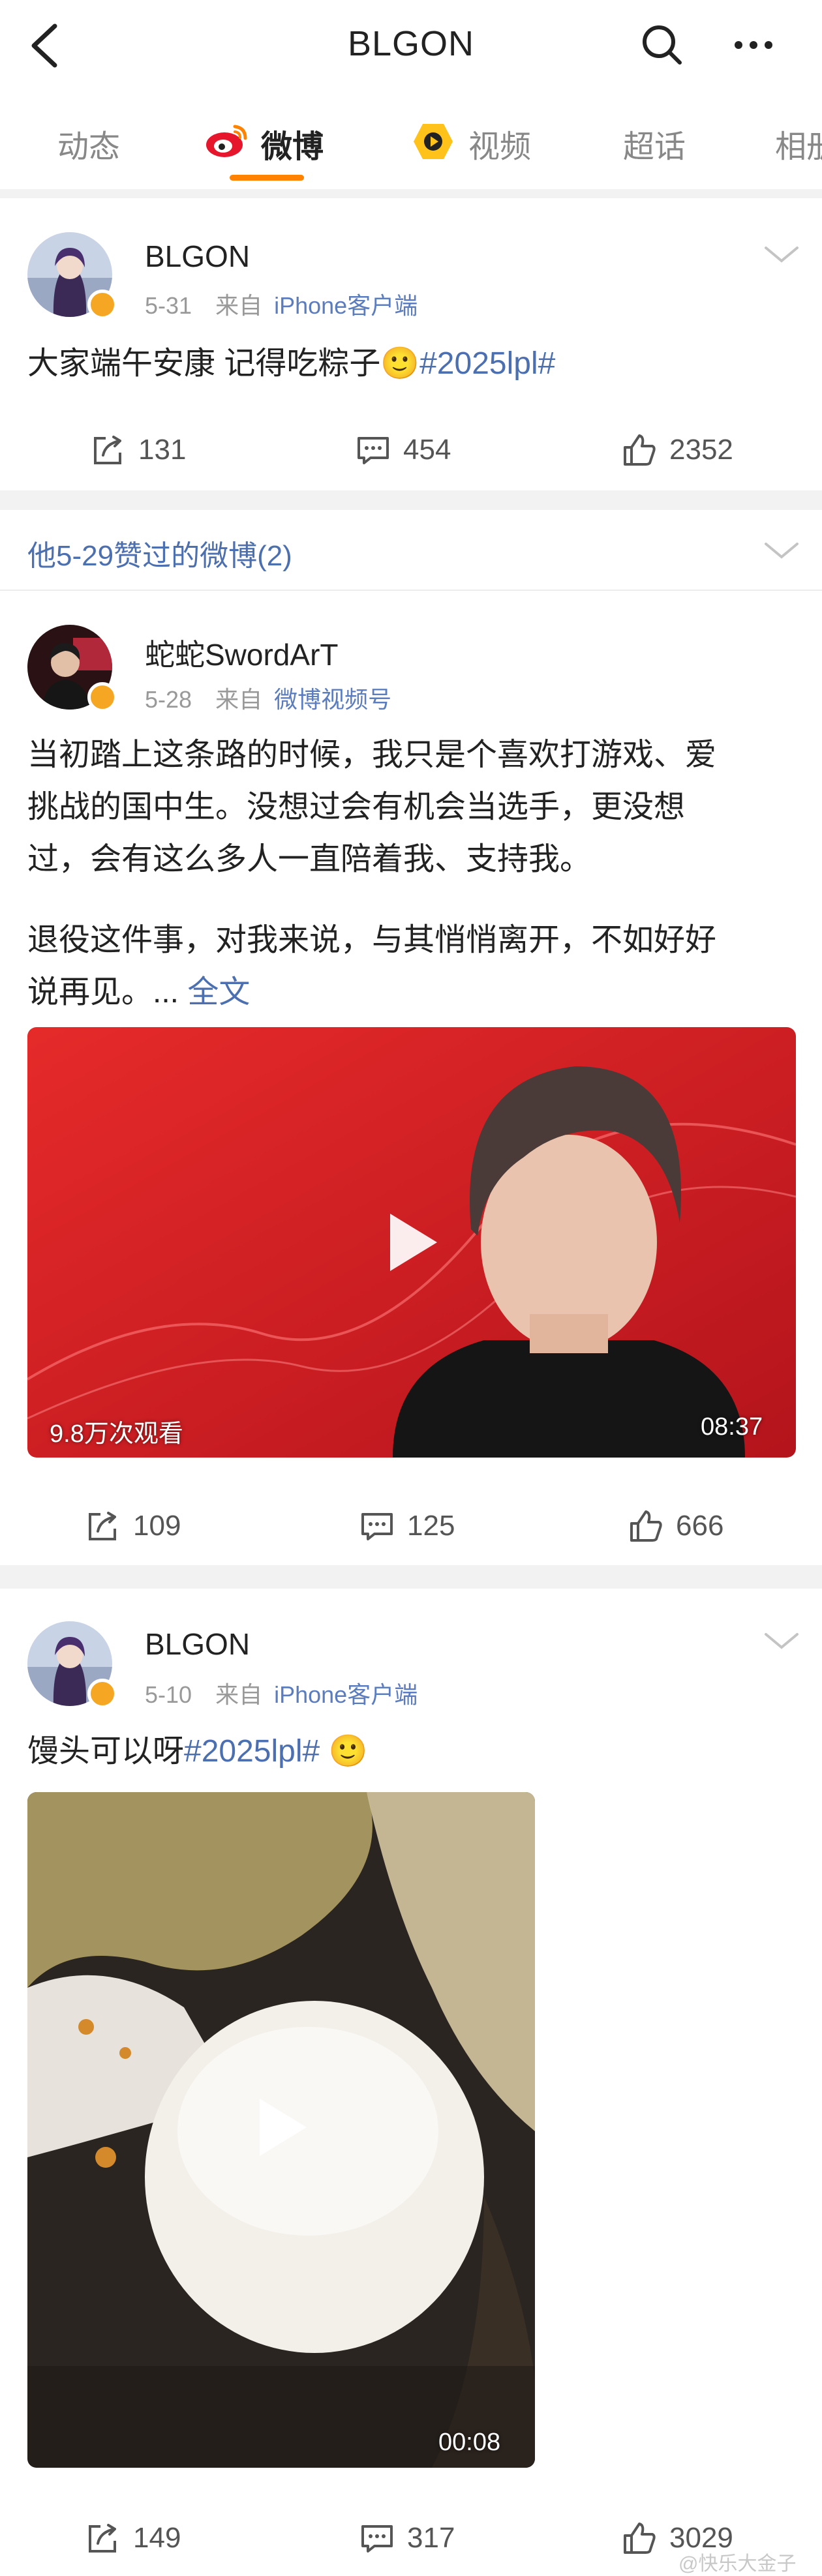 Image resolution: width=822 pixels, height=2576 pixels. I want to click on comment-button: 317, so click(407, 2538).